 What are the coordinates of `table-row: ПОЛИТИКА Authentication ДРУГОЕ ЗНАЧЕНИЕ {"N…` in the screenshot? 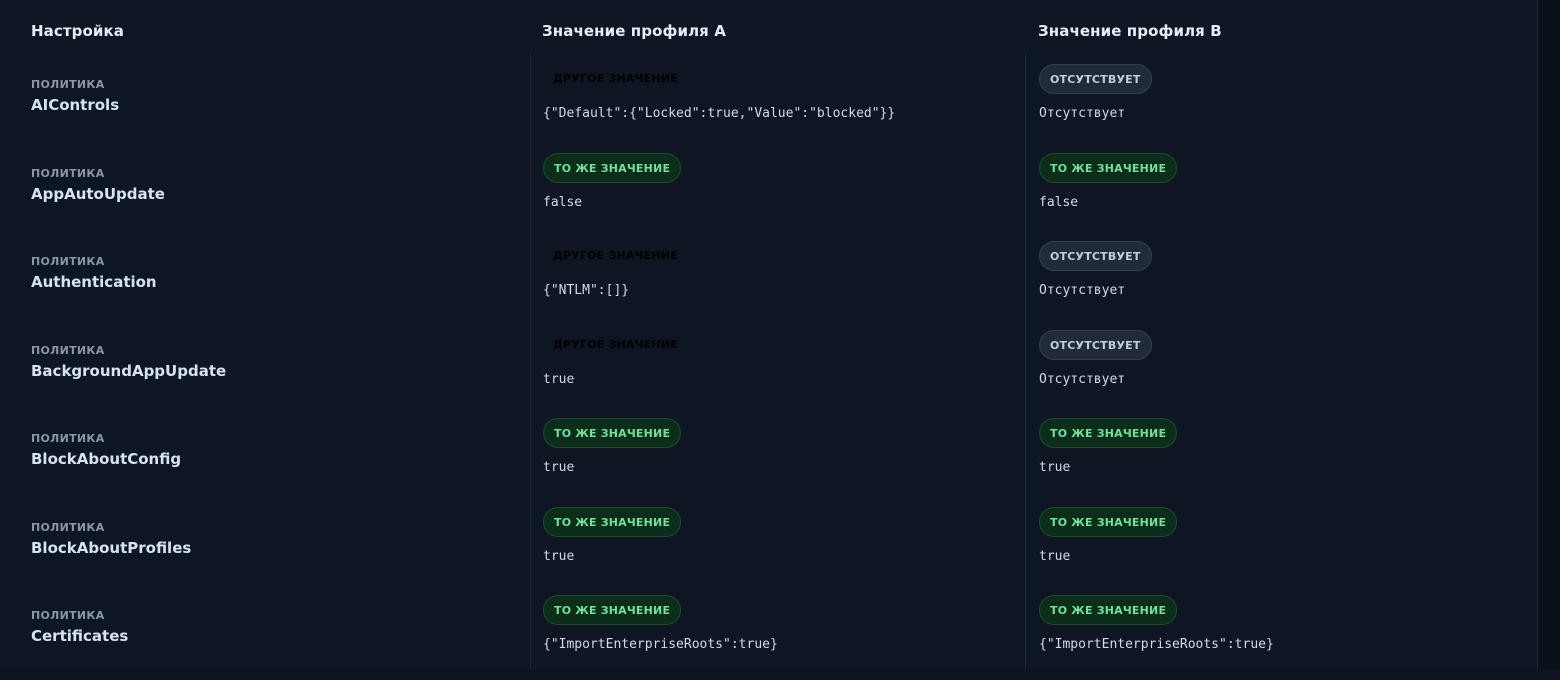 It's located at (768, 281).